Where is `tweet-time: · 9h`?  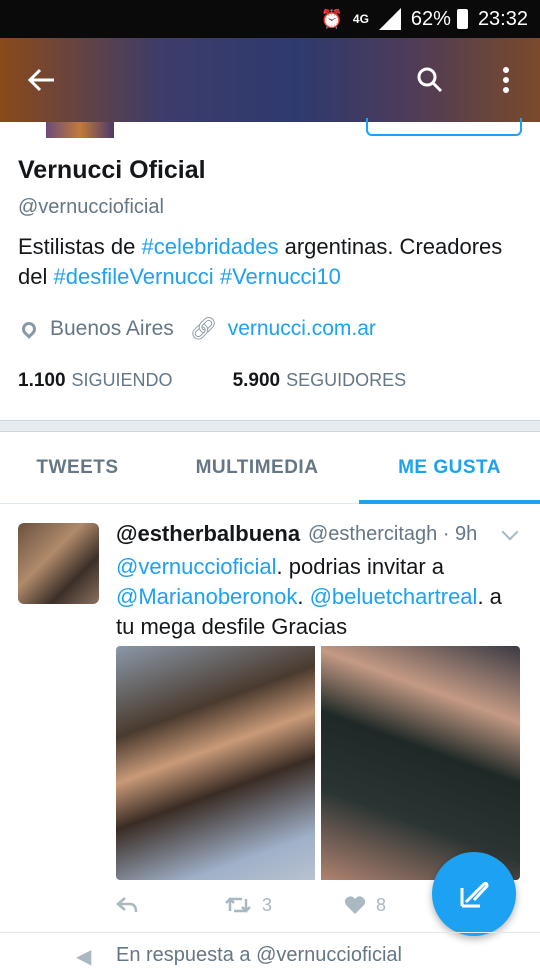
tweet-time: · 9h is located at coordinates (460, 534).